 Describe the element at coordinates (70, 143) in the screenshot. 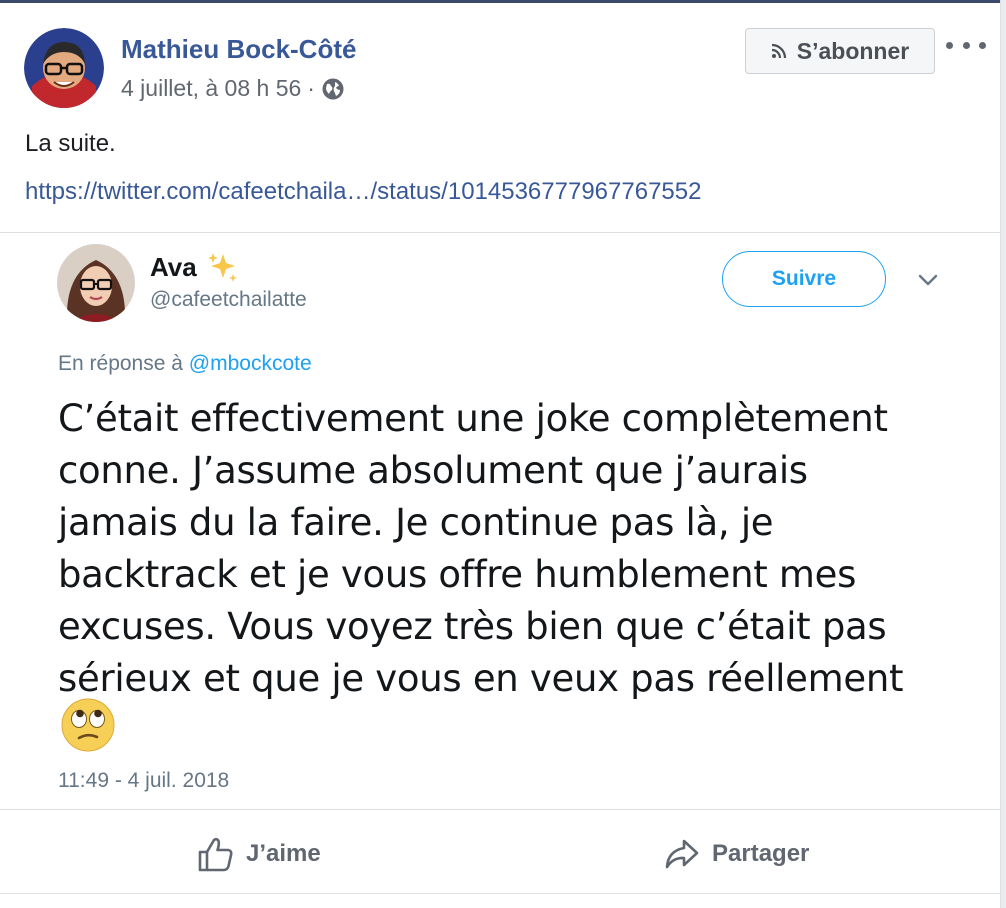

I see `post-text: La suite.` at that location.